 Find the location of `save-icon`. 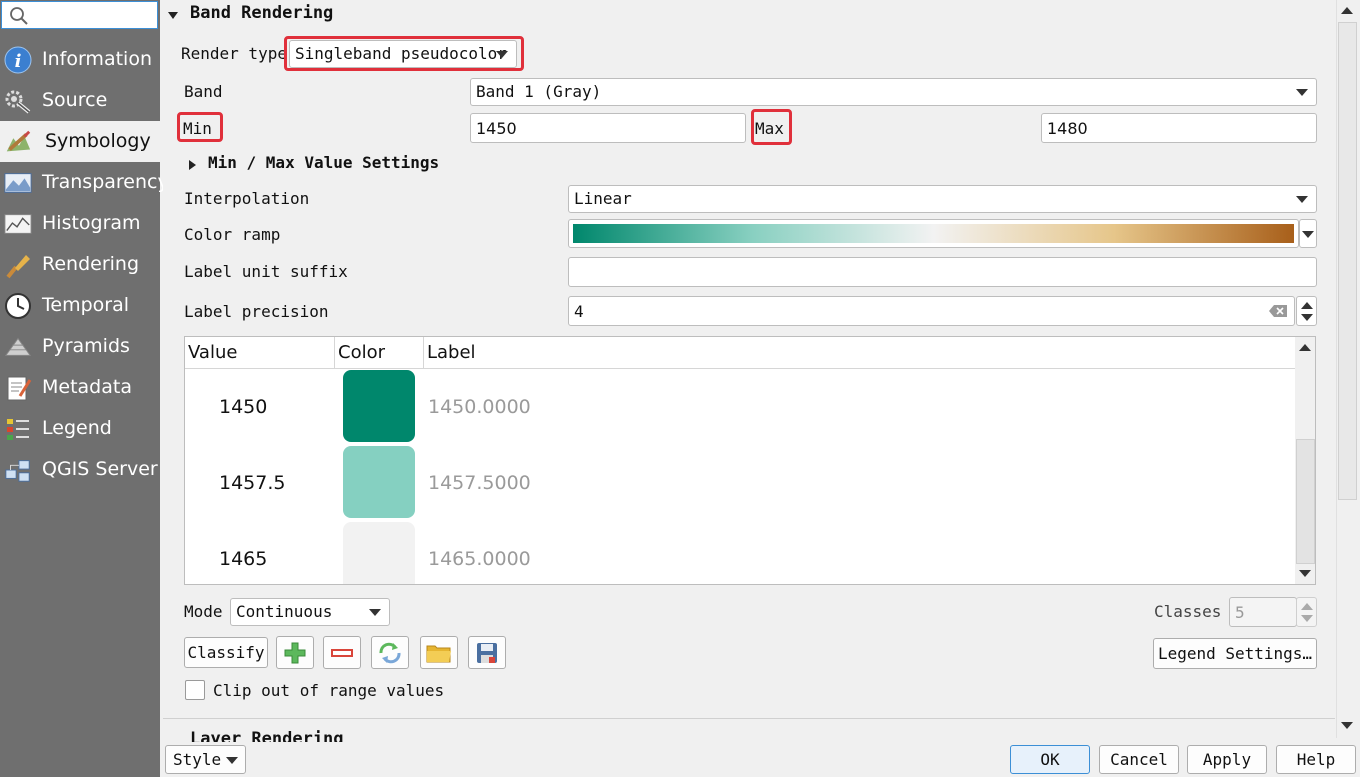

save-icon is located at coordinates (487, 652).